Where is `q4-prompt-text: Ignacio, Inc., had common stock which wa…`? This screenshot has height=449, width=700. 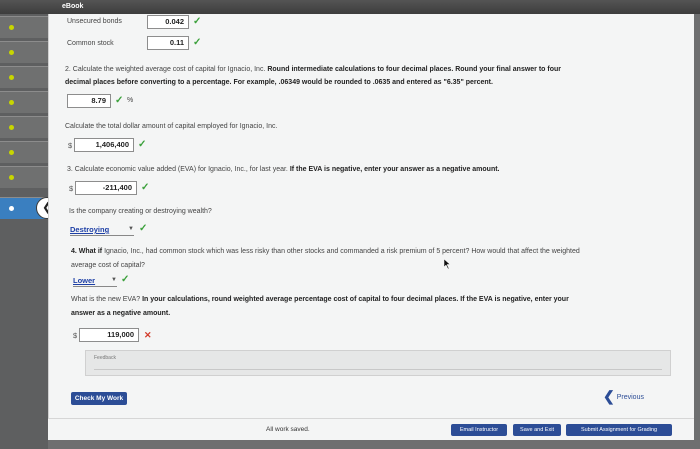
q4-prompt-text: Ignacio, Inc., had common stock which wa… is located at coordinates (342, 251).